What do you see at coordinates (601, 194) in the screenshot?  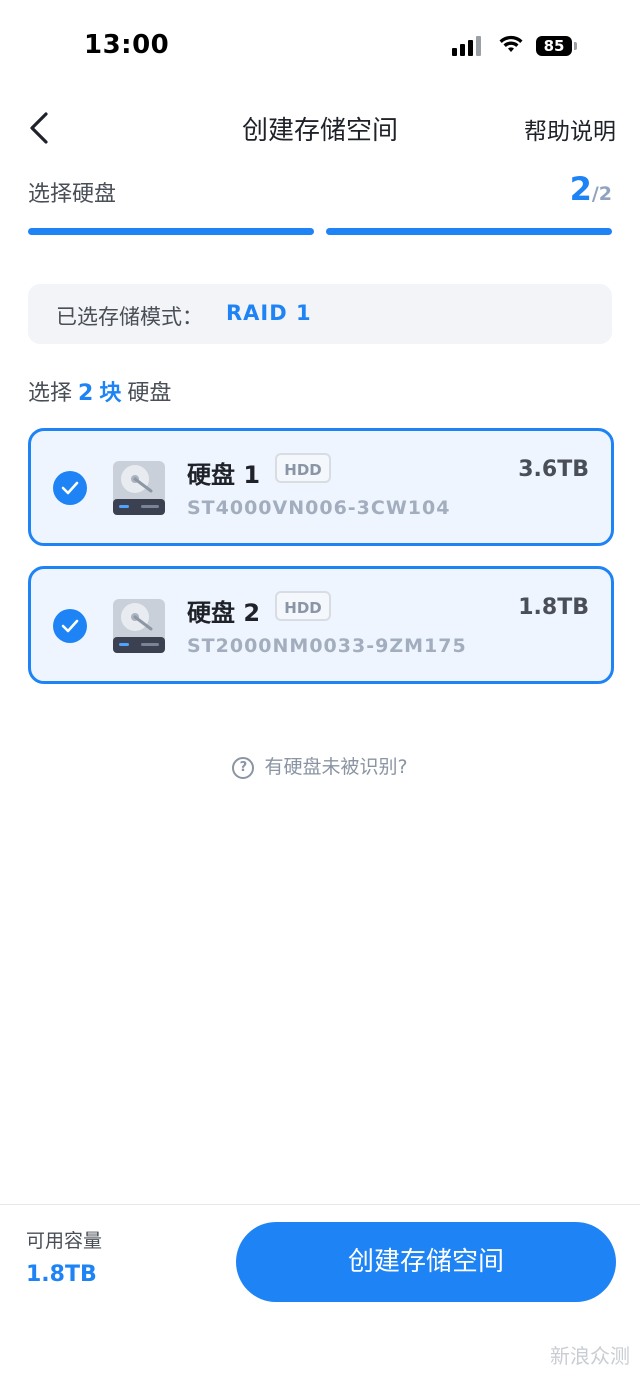 I see `step-total: /2` at bounding box center [601, 194].